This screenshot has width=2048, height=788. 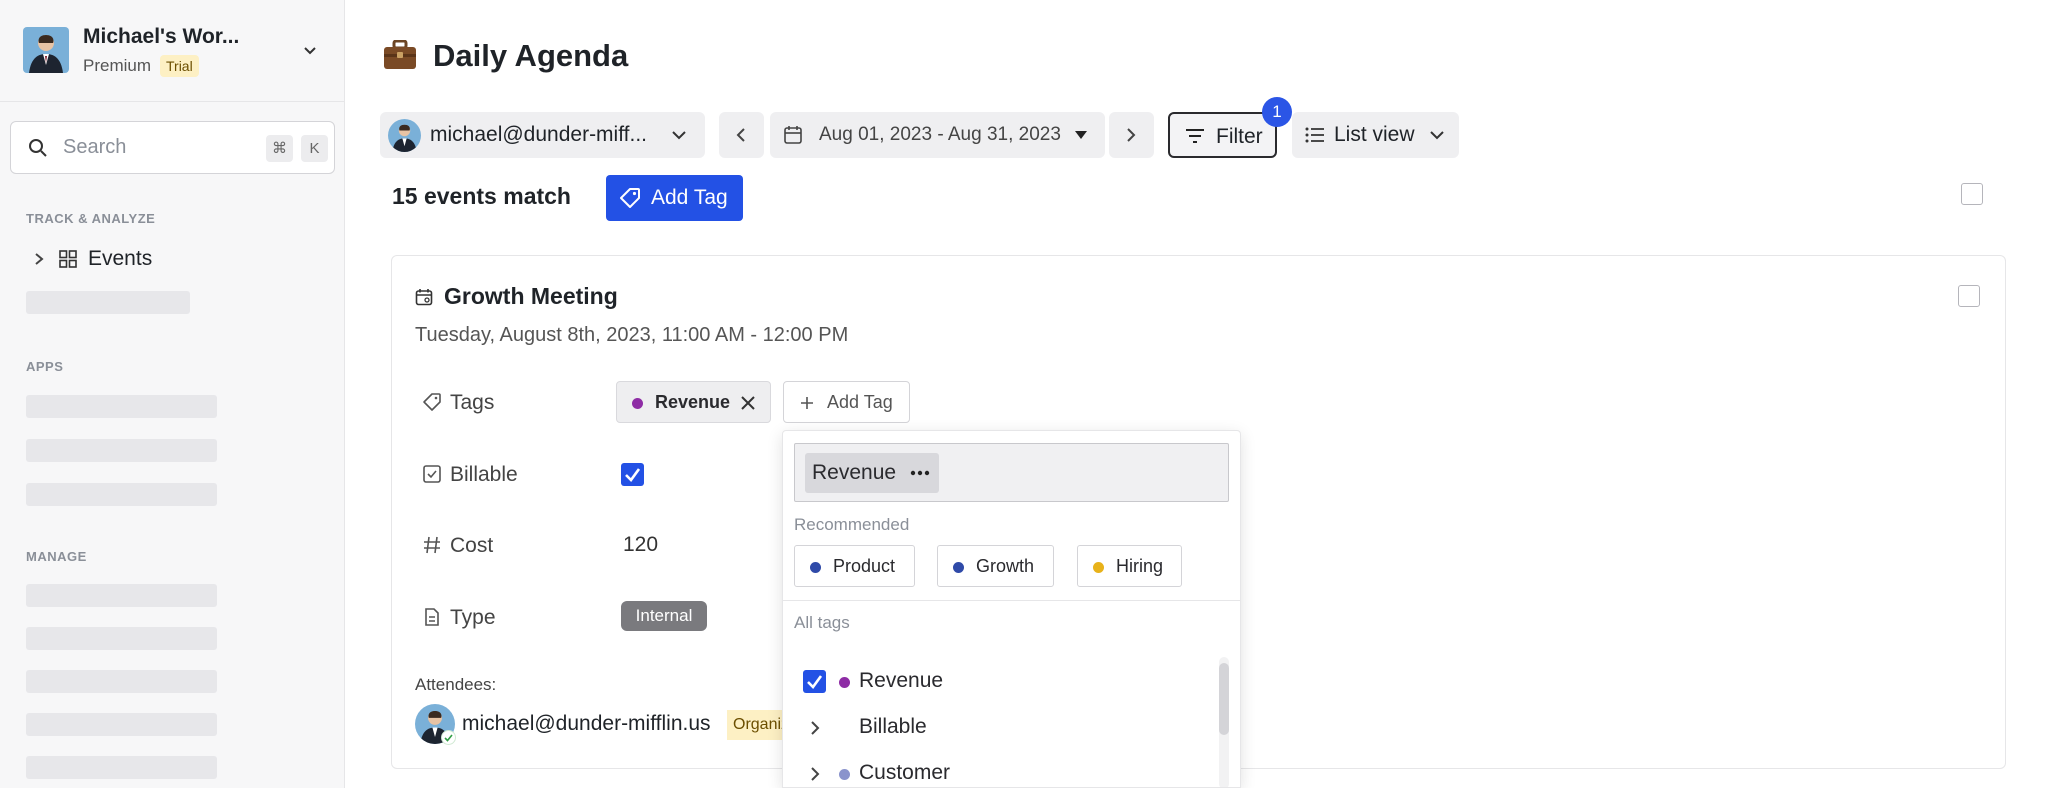 I want to click on caret-down-icon, so click(x=1081, y=135).